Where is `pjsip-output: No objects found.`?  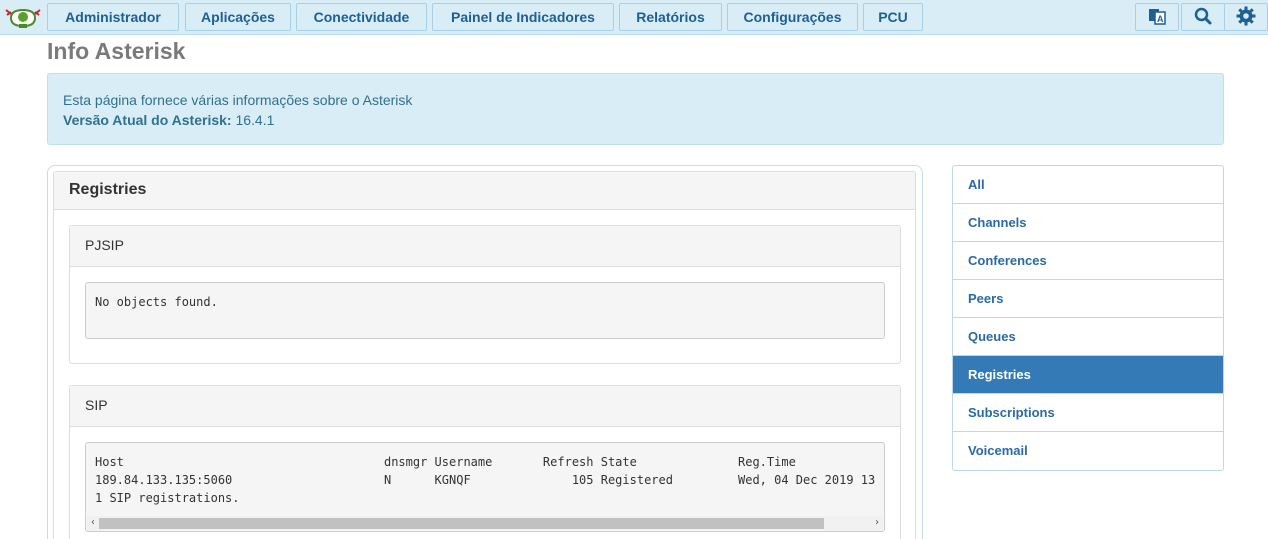 pjsip-output: No objects found. is located at coordinates (485, 310).